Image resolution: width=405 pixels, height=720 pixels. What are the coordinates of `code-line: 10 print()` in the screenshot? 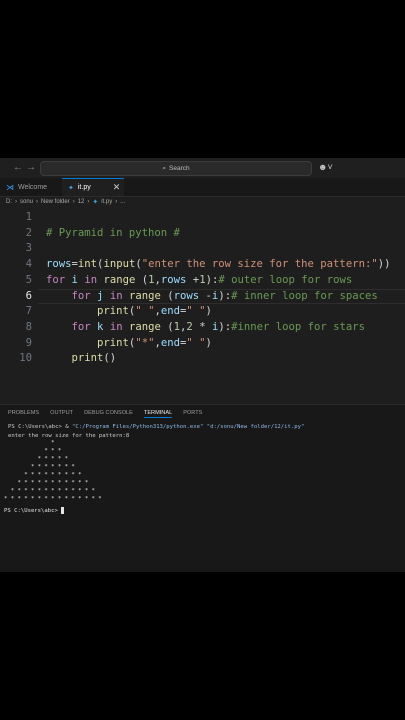 It's located at (202, 359).